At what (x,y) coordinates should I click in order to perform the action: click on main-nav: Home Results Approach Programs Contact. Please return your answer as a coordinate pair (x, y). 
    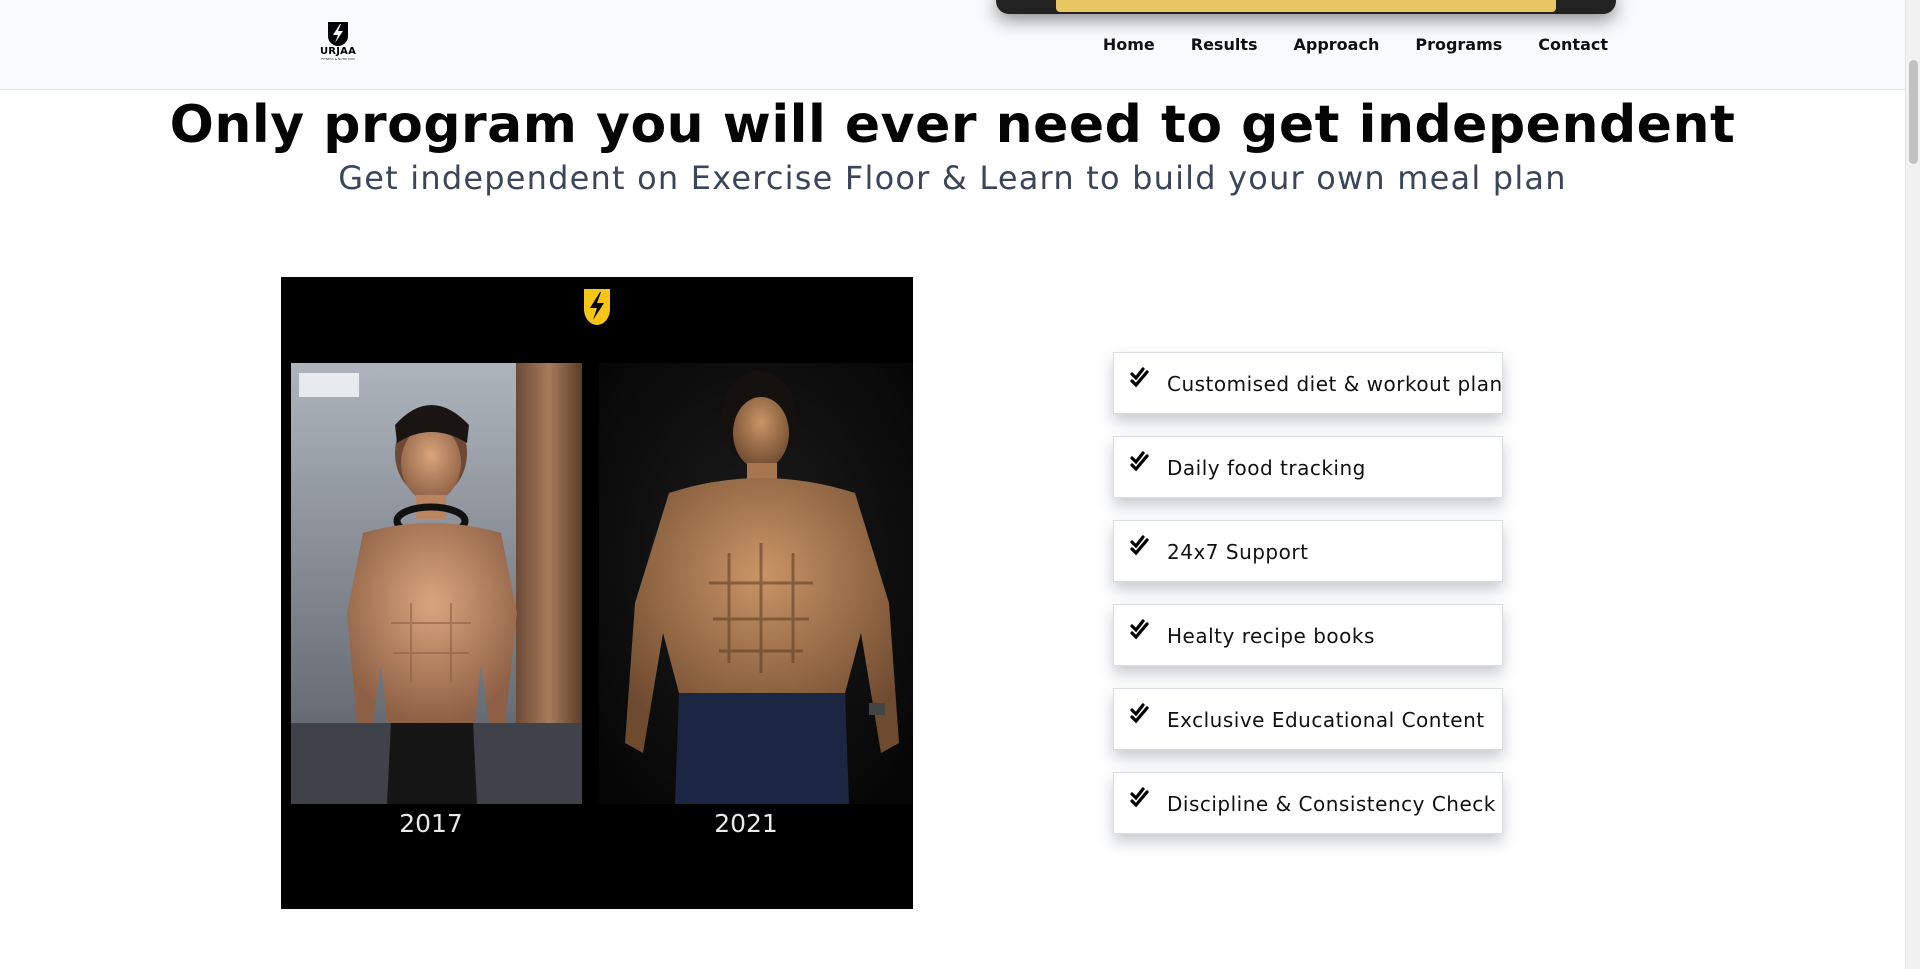
    Looking at the image, I should click on (1355, 44).